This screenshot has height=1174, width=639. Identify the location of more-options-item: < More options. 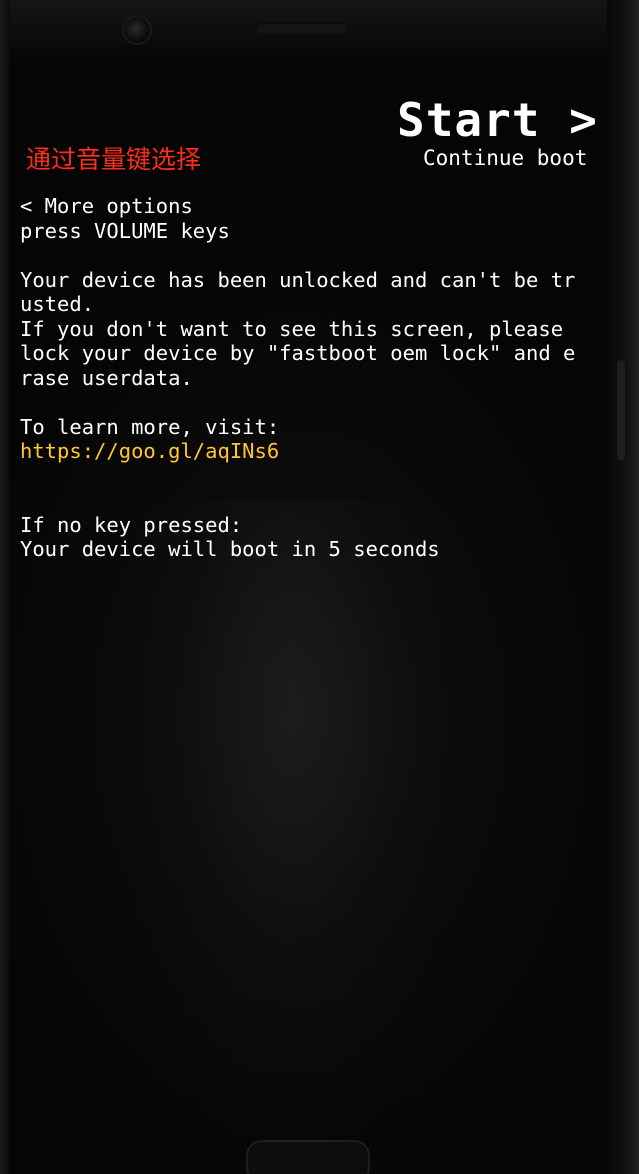
(307, 206).